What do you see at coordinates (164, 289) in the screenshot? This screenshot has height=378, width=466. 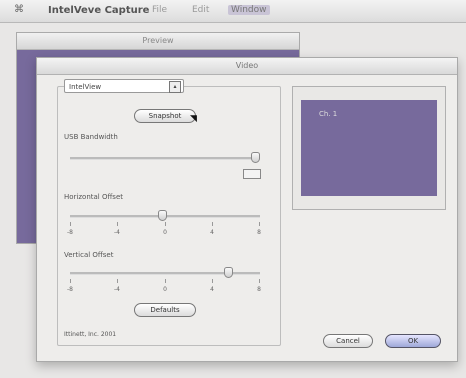 I see `vertical-offset-tick-labels: -8 -4 0 4 8` at bounding box center [164, 289].